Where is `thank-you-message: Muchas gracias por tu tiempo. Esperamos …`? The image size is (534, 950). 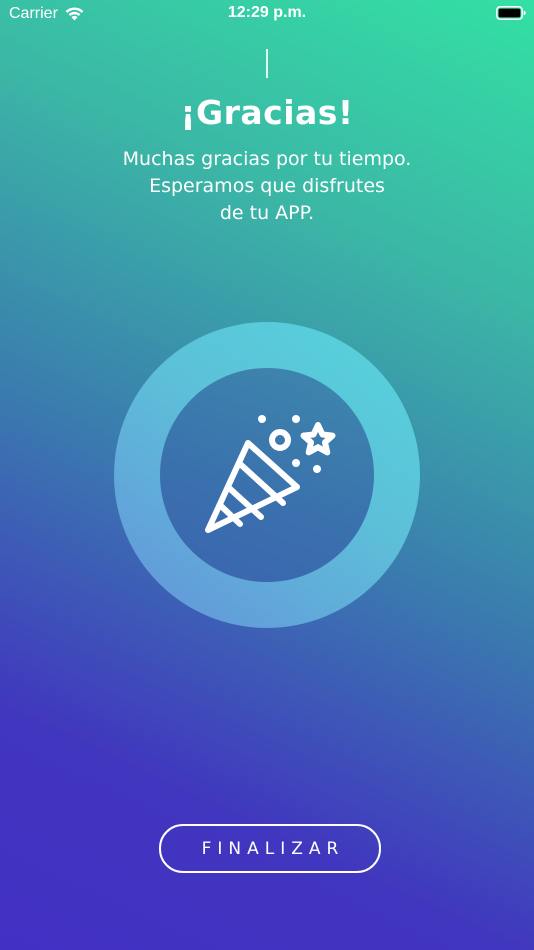
thank-you-message: Muchas gracias por tu tiempo. Esperamos … is located at coordinates (267, 186).